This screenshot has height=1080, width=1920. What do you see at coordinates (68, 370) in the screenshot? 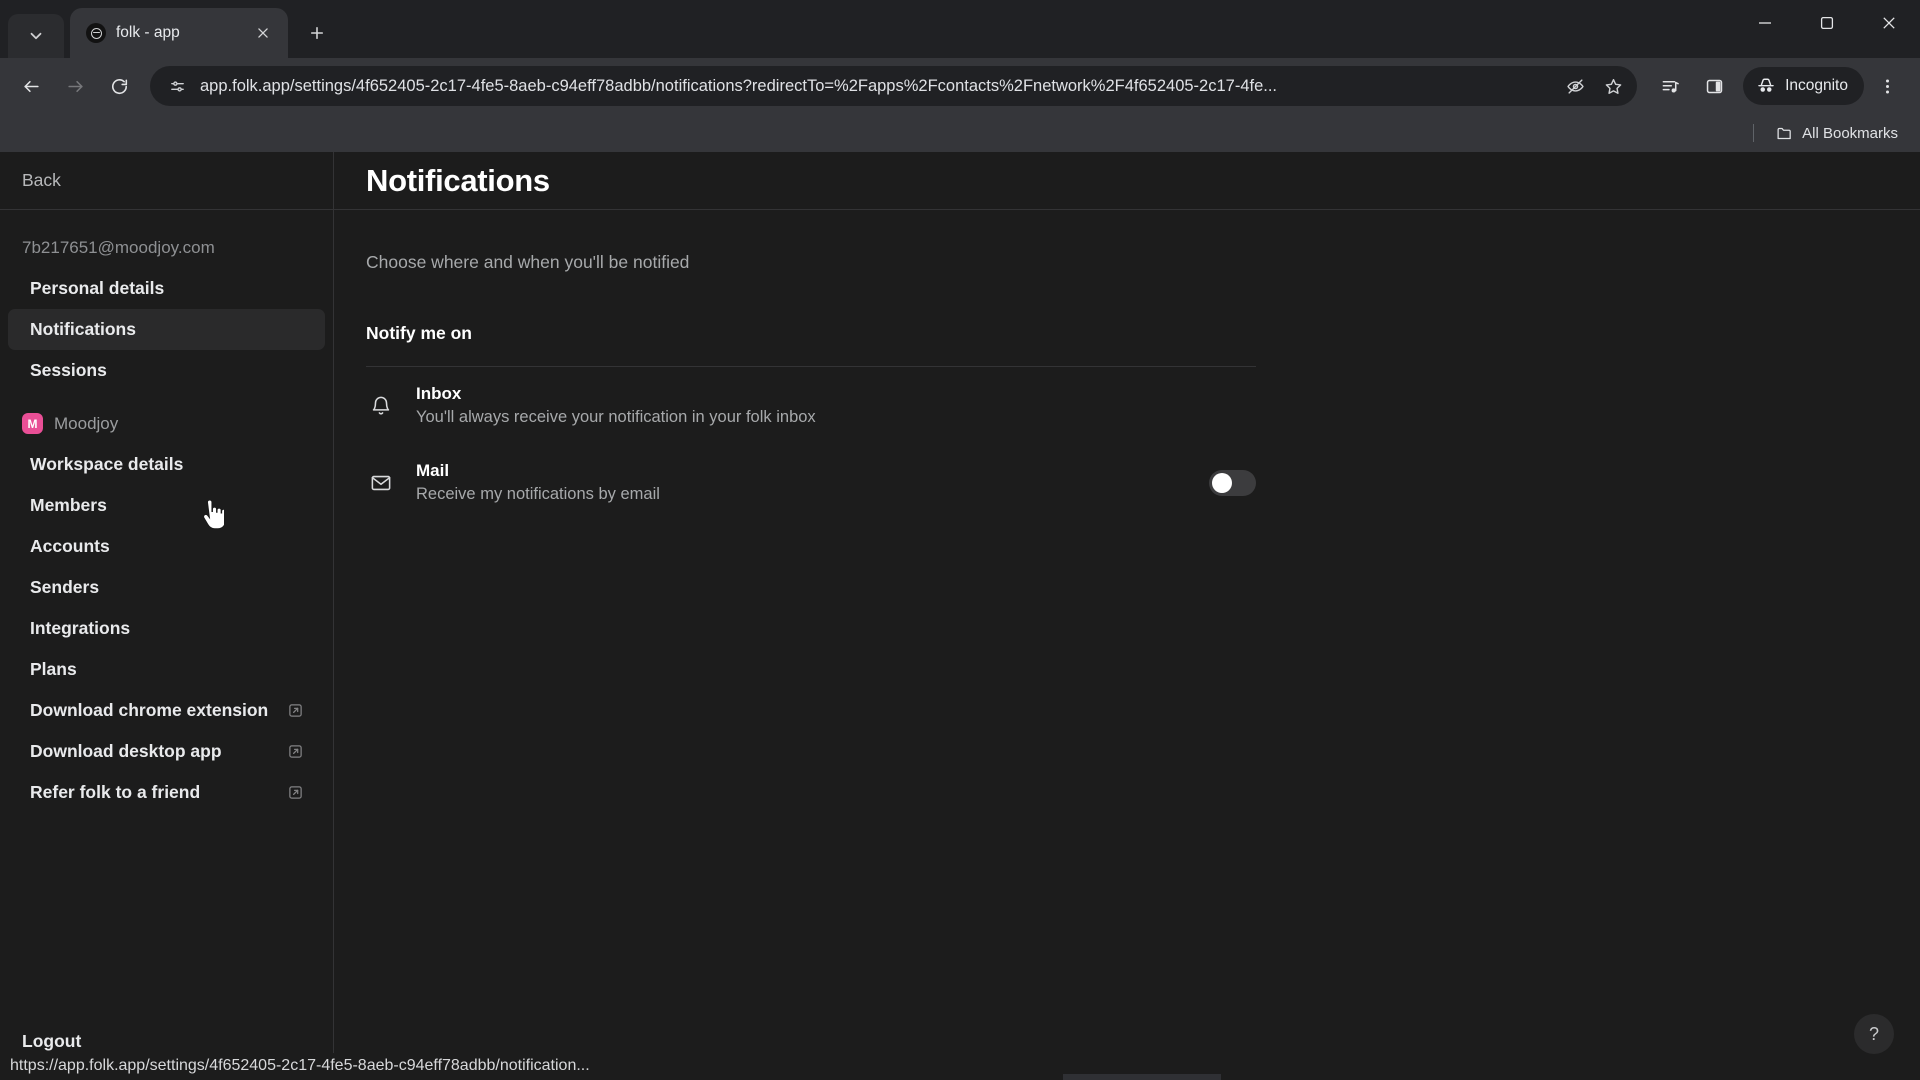
I see `sidebar-item-label: Sessions` at bounding box center [68, 370].